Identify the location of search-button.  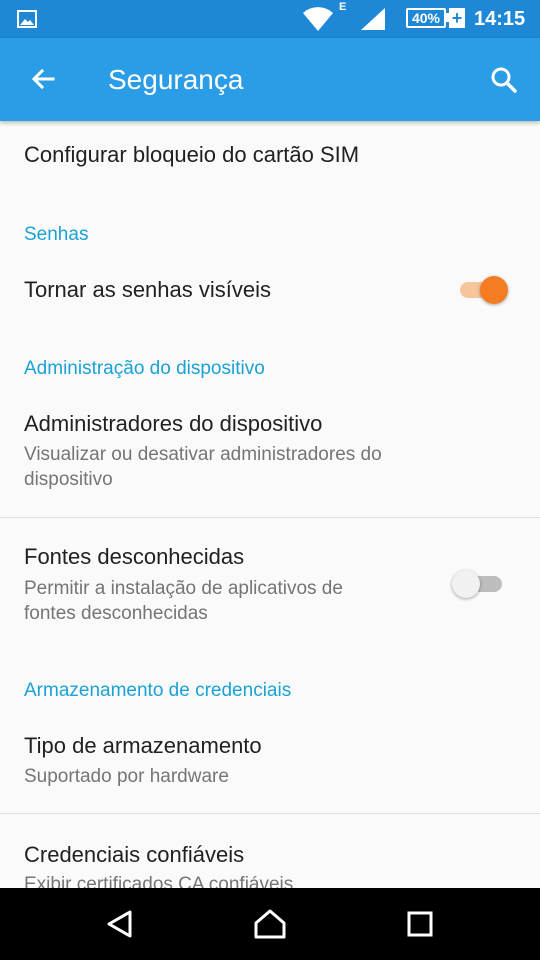
(504, 80).